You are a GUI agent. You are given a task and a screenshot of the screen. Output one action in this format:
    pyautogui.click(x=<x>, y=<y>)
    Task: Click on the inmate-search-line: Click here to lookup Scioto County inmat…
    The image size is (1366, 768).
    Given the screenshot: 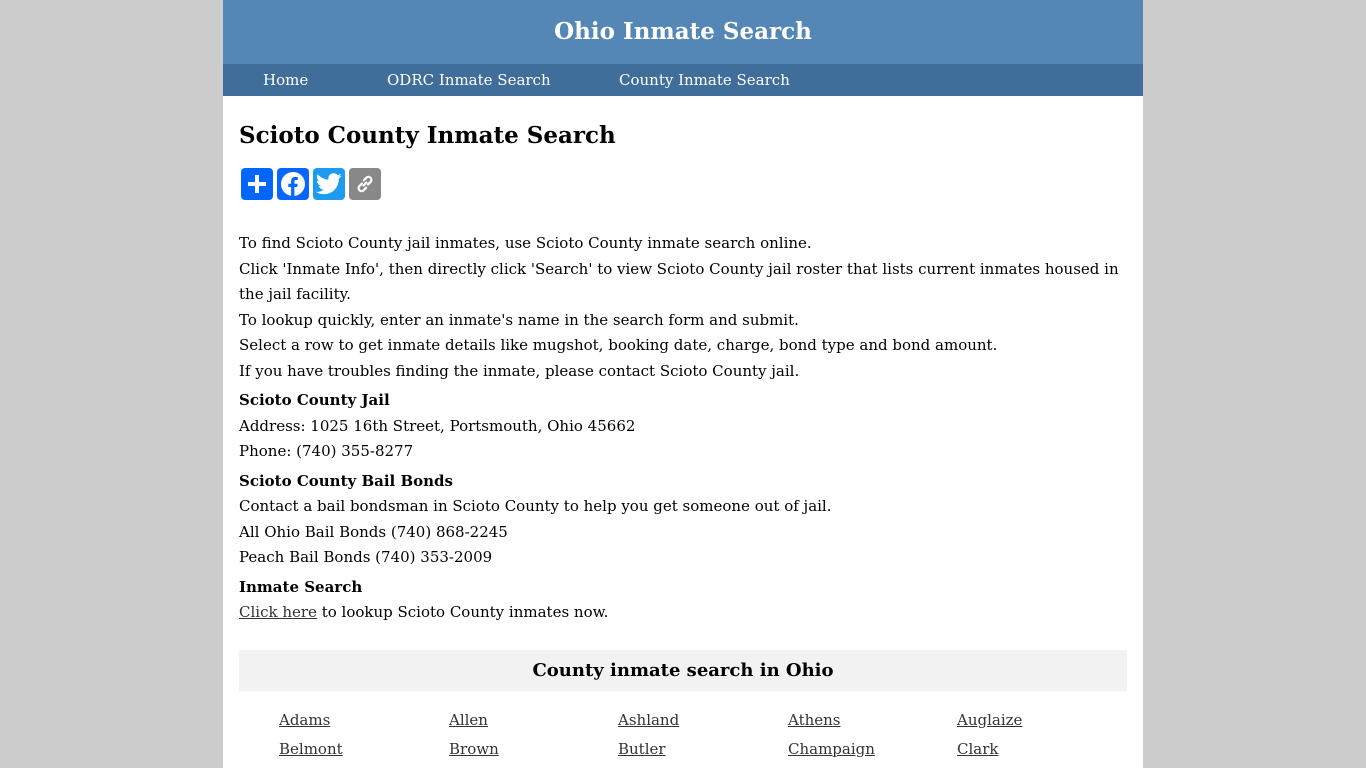 What is the action you would take?
    pyautogui.click(x=683, y=613)
    